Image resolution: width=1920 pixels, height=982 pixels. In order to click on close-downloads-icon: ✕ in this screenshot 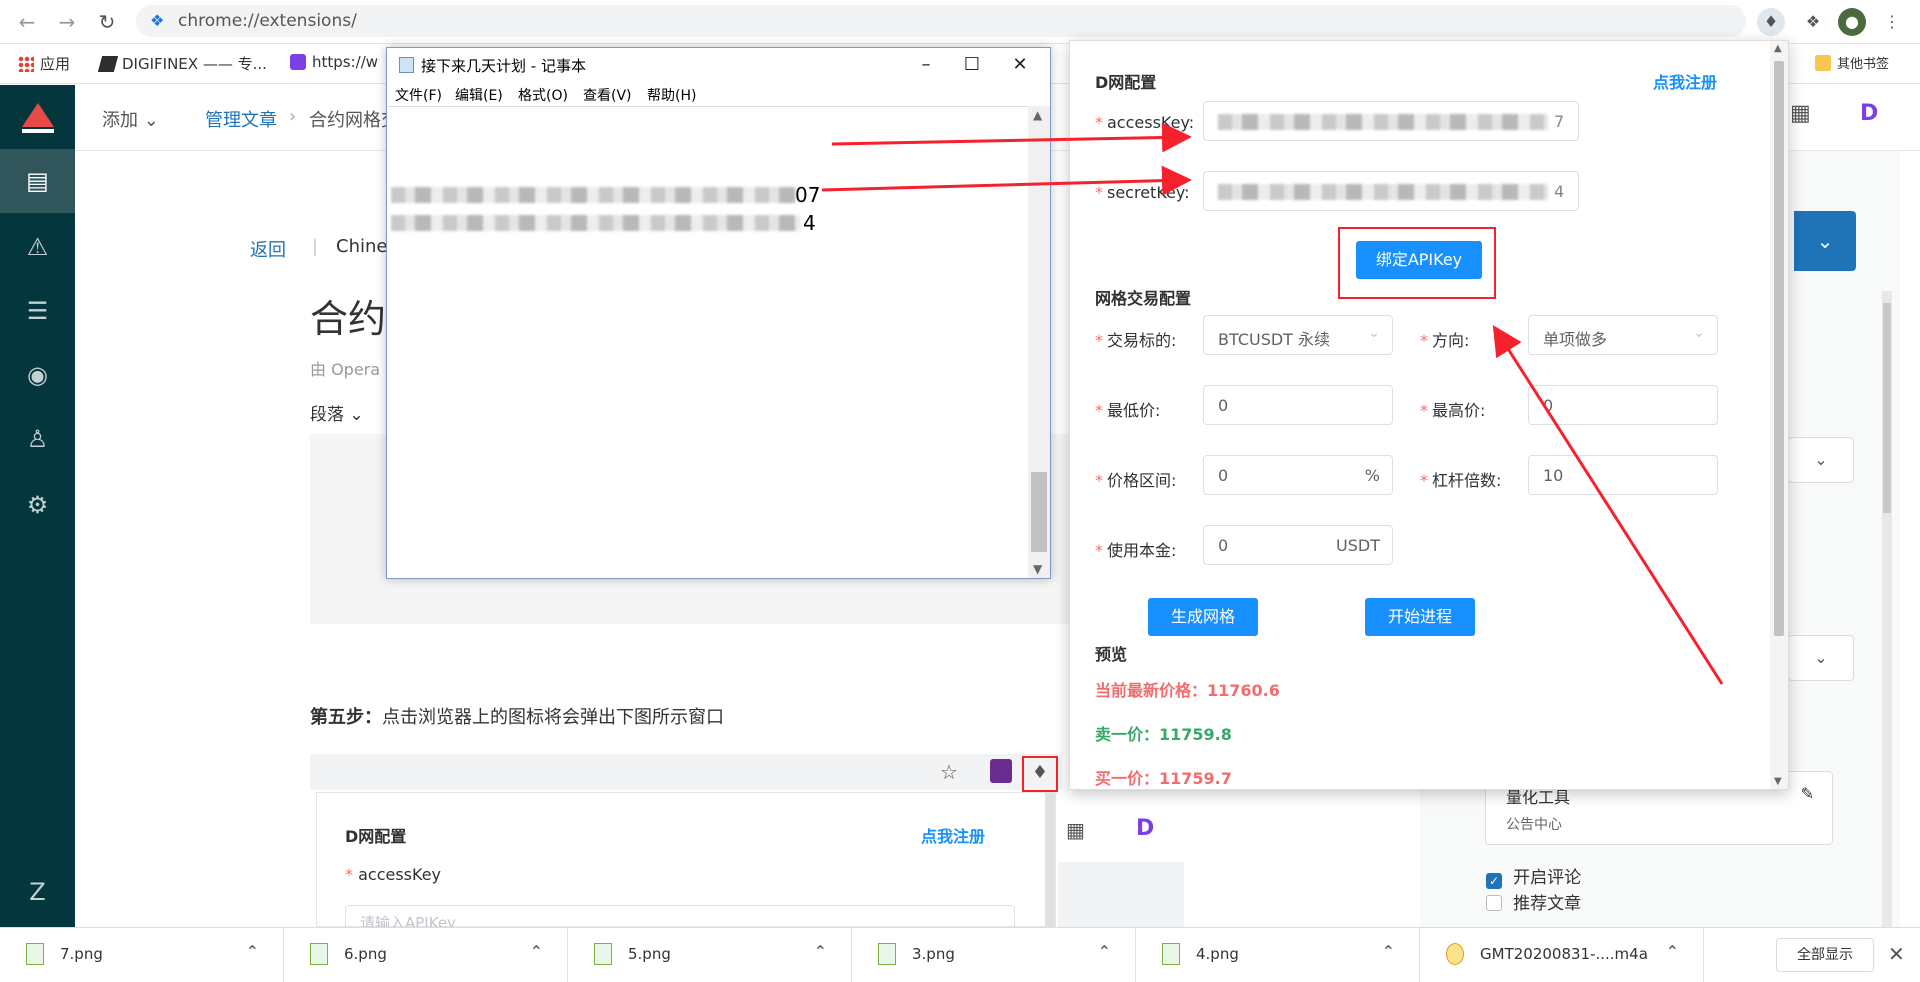, I will do `click(1896, 954)`.